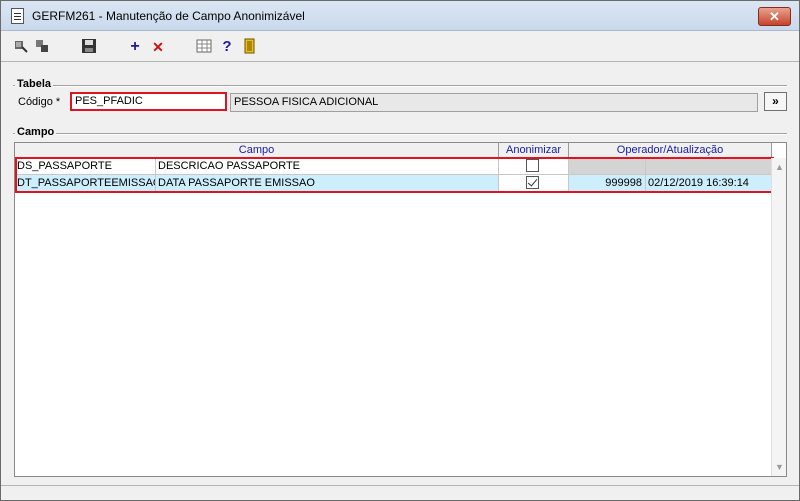 Image resolution: width=800 pixels, height=501 pixels. Describe the element at coordinates (400, 134) in the screenshot. I see `campo-group-line` at that location.